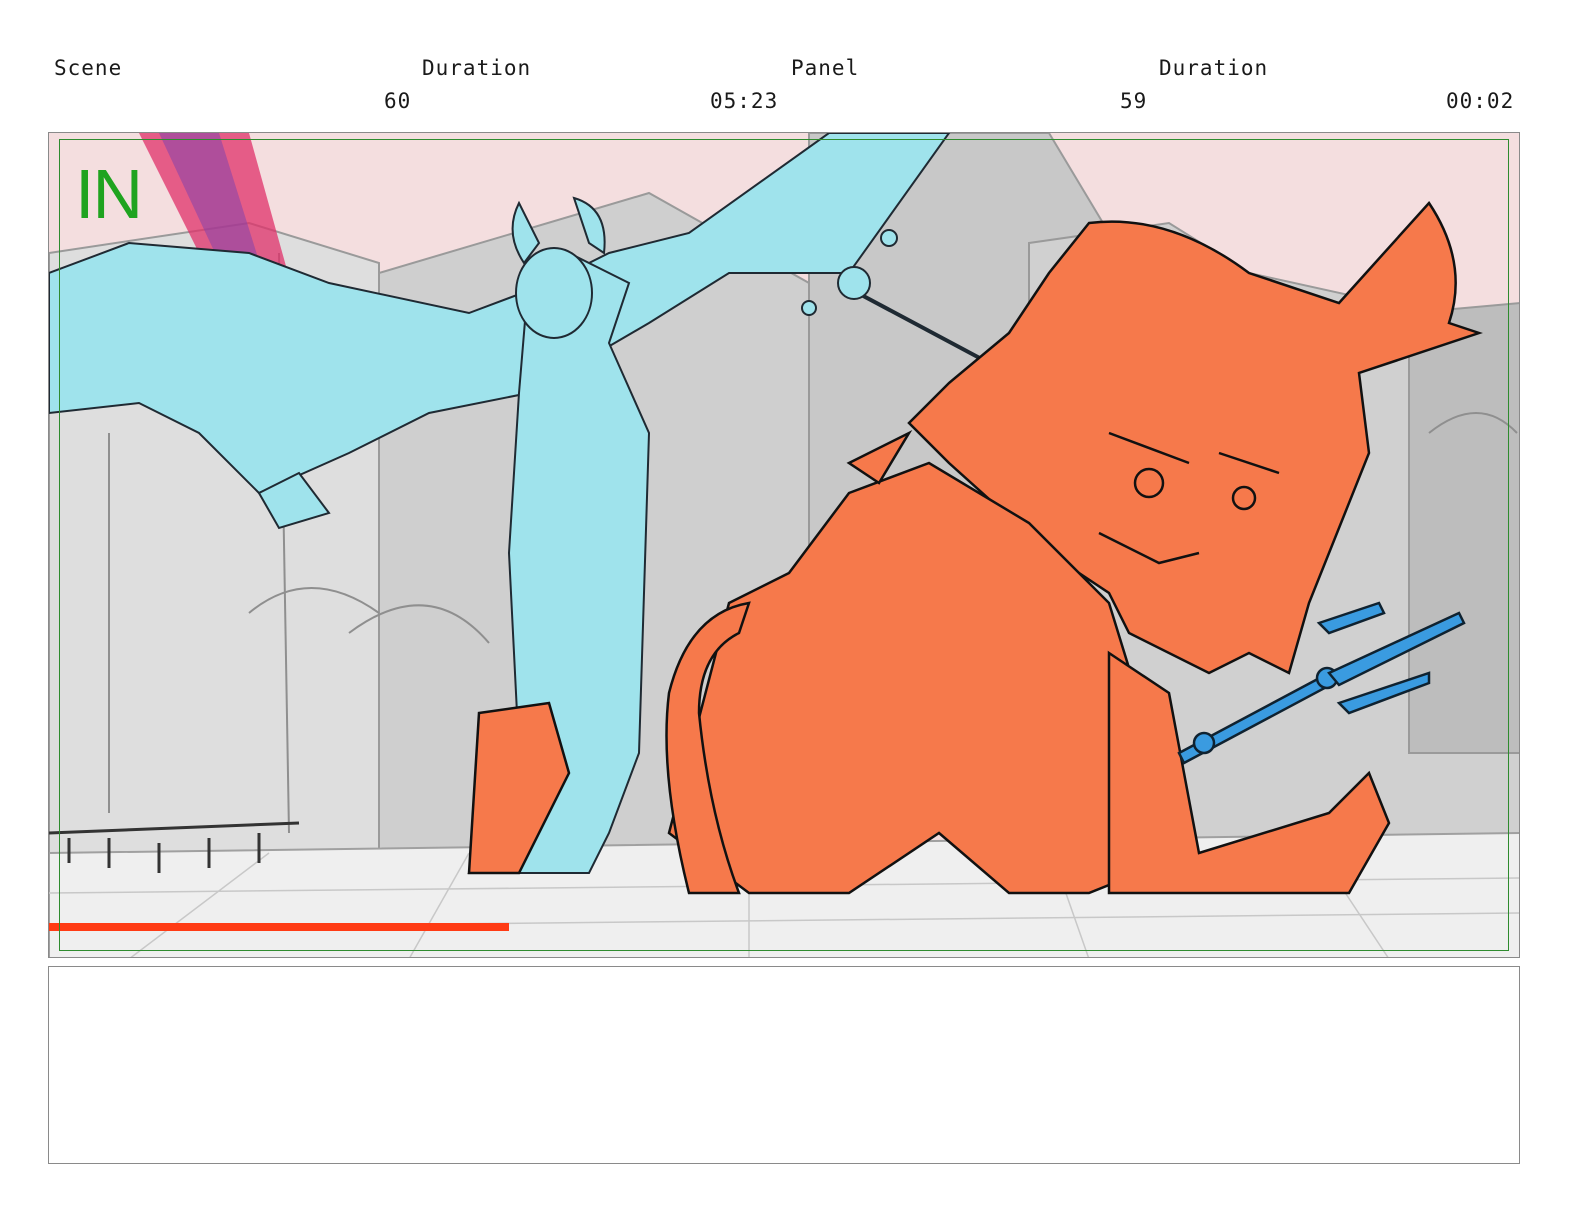  Describe the element at coordinates (477, 68) in the screenshot. I see `scene-duration-label: Duration` at that location.